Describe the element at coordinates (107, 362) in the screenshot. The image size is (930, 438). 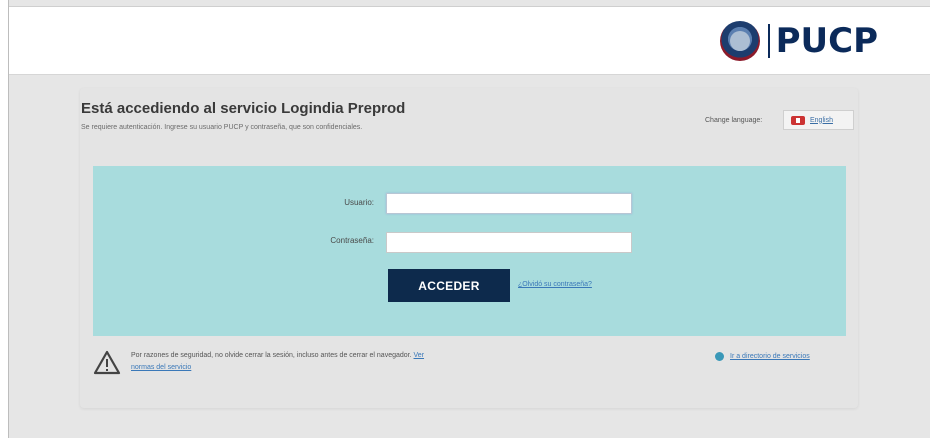
I see `warning-icon` at that location.